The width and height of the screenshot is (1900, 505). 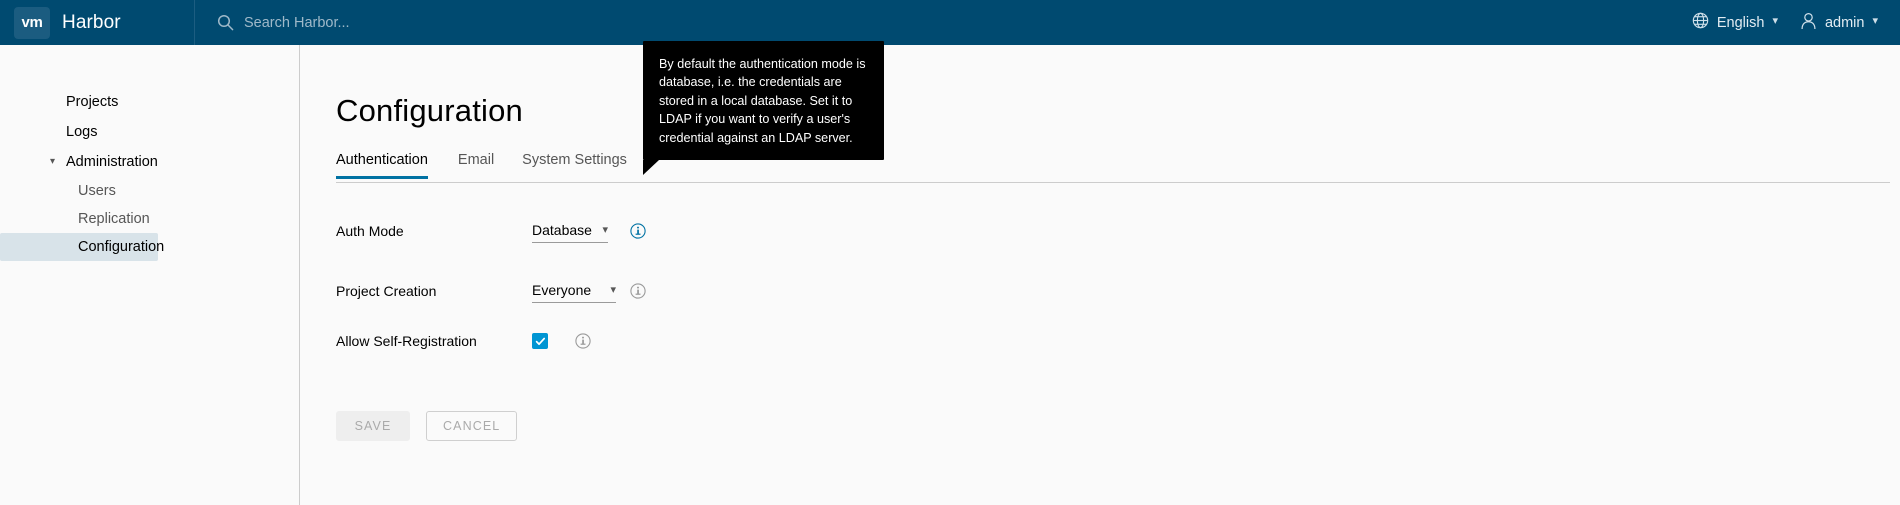 I want to click on project-creation-info-icon, so click(x=638, y=291).